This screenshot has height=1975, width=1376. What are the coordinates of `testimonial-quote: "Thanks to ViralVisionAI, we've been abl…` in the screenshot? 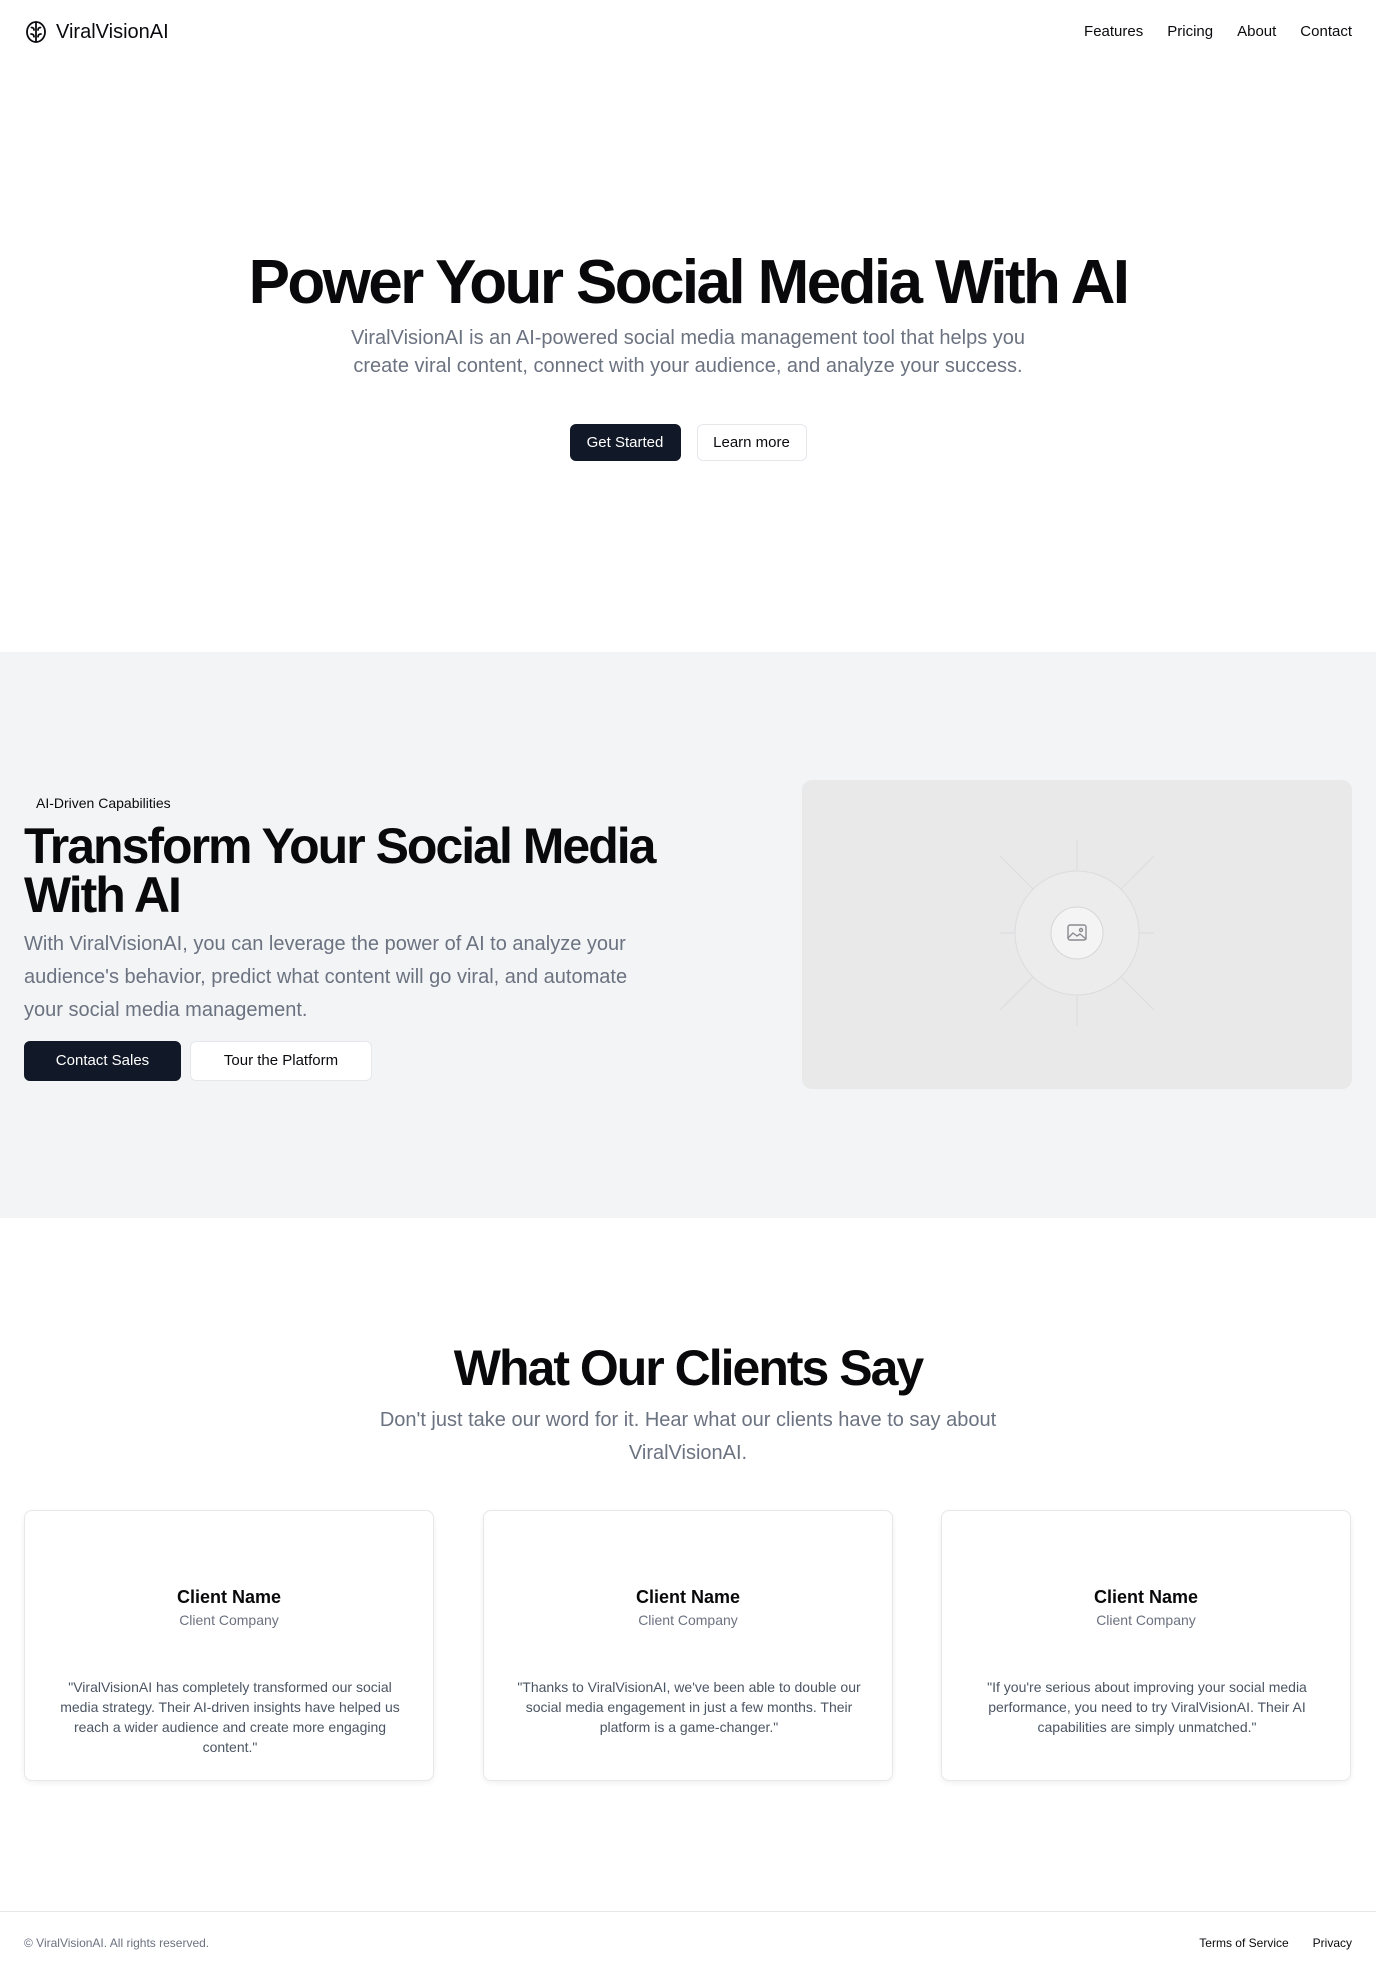 It's located at (689, 1707).